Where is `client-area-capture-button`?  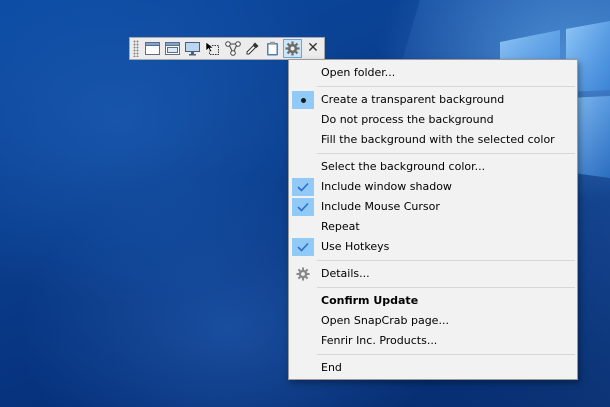
client-area-capture-button is located at coordinates (172, 48).